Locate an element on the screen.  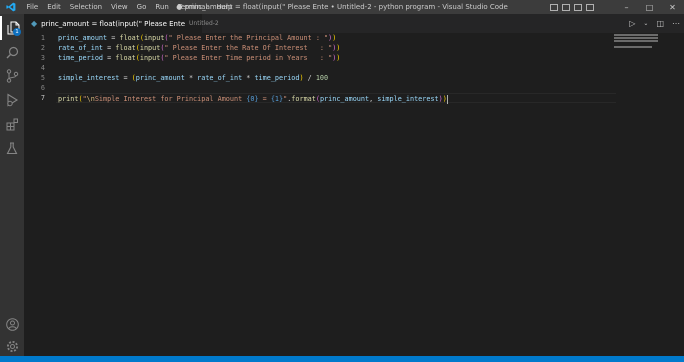
menu-terminal: Terminal is located at coordinates (192, 7).